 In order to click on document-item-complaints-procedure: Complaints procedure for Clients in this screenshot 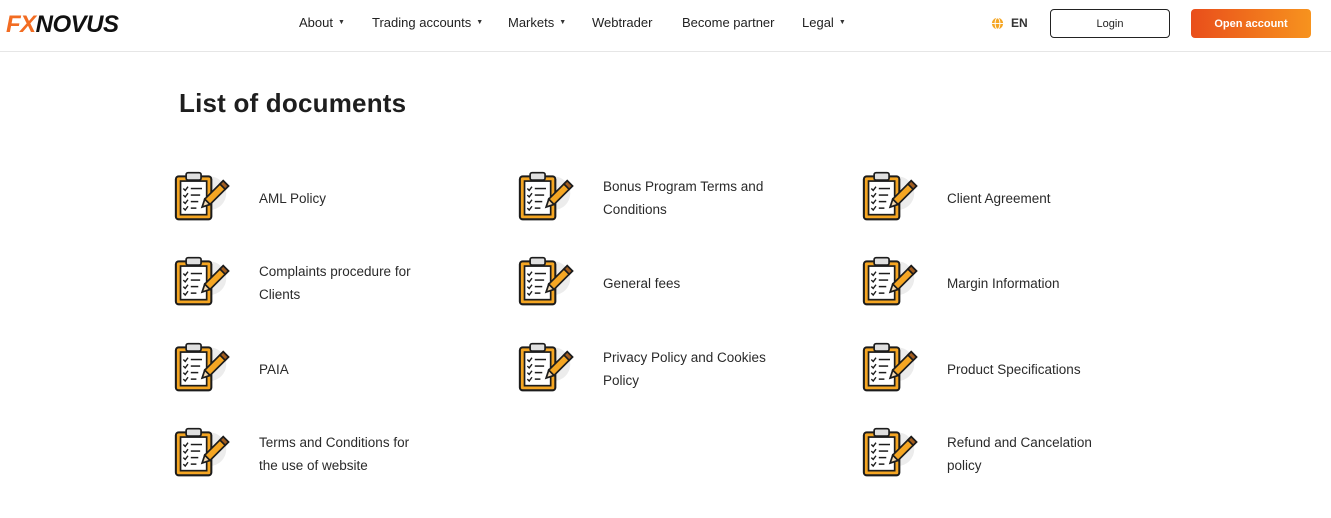, I will do `click(324, 283)`.